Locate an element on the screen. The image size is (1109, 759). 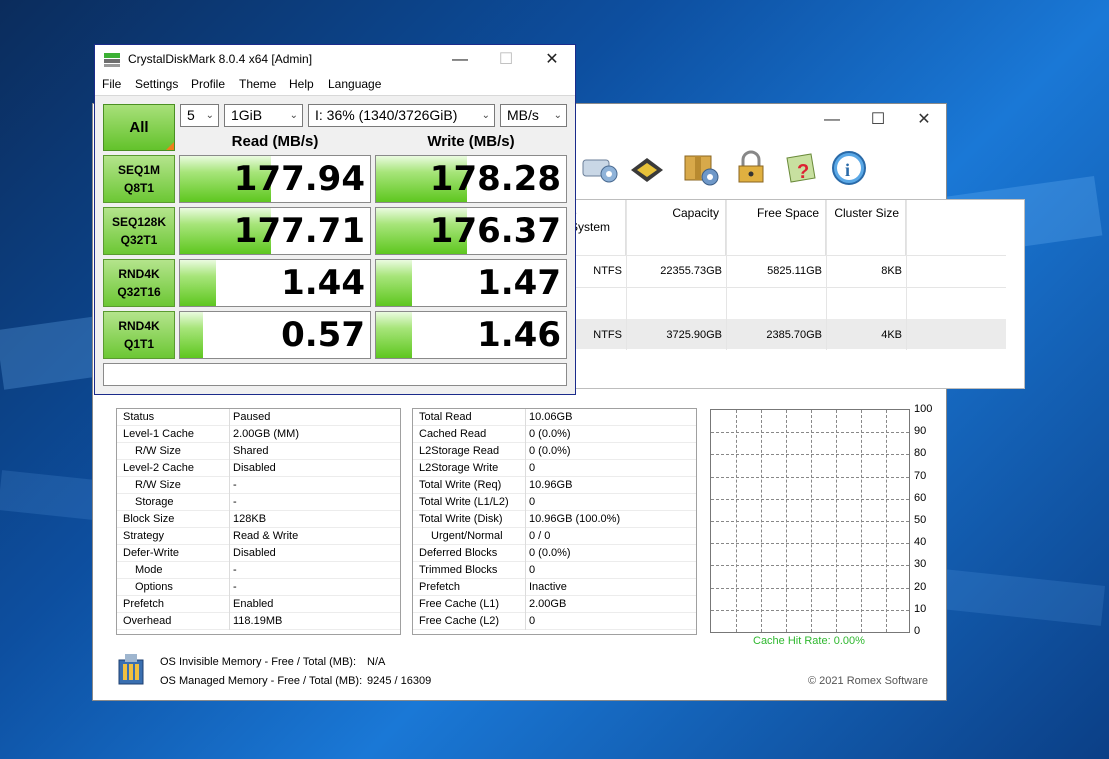
table-cell: 2385.70GB is located at coordinates (776, 335).